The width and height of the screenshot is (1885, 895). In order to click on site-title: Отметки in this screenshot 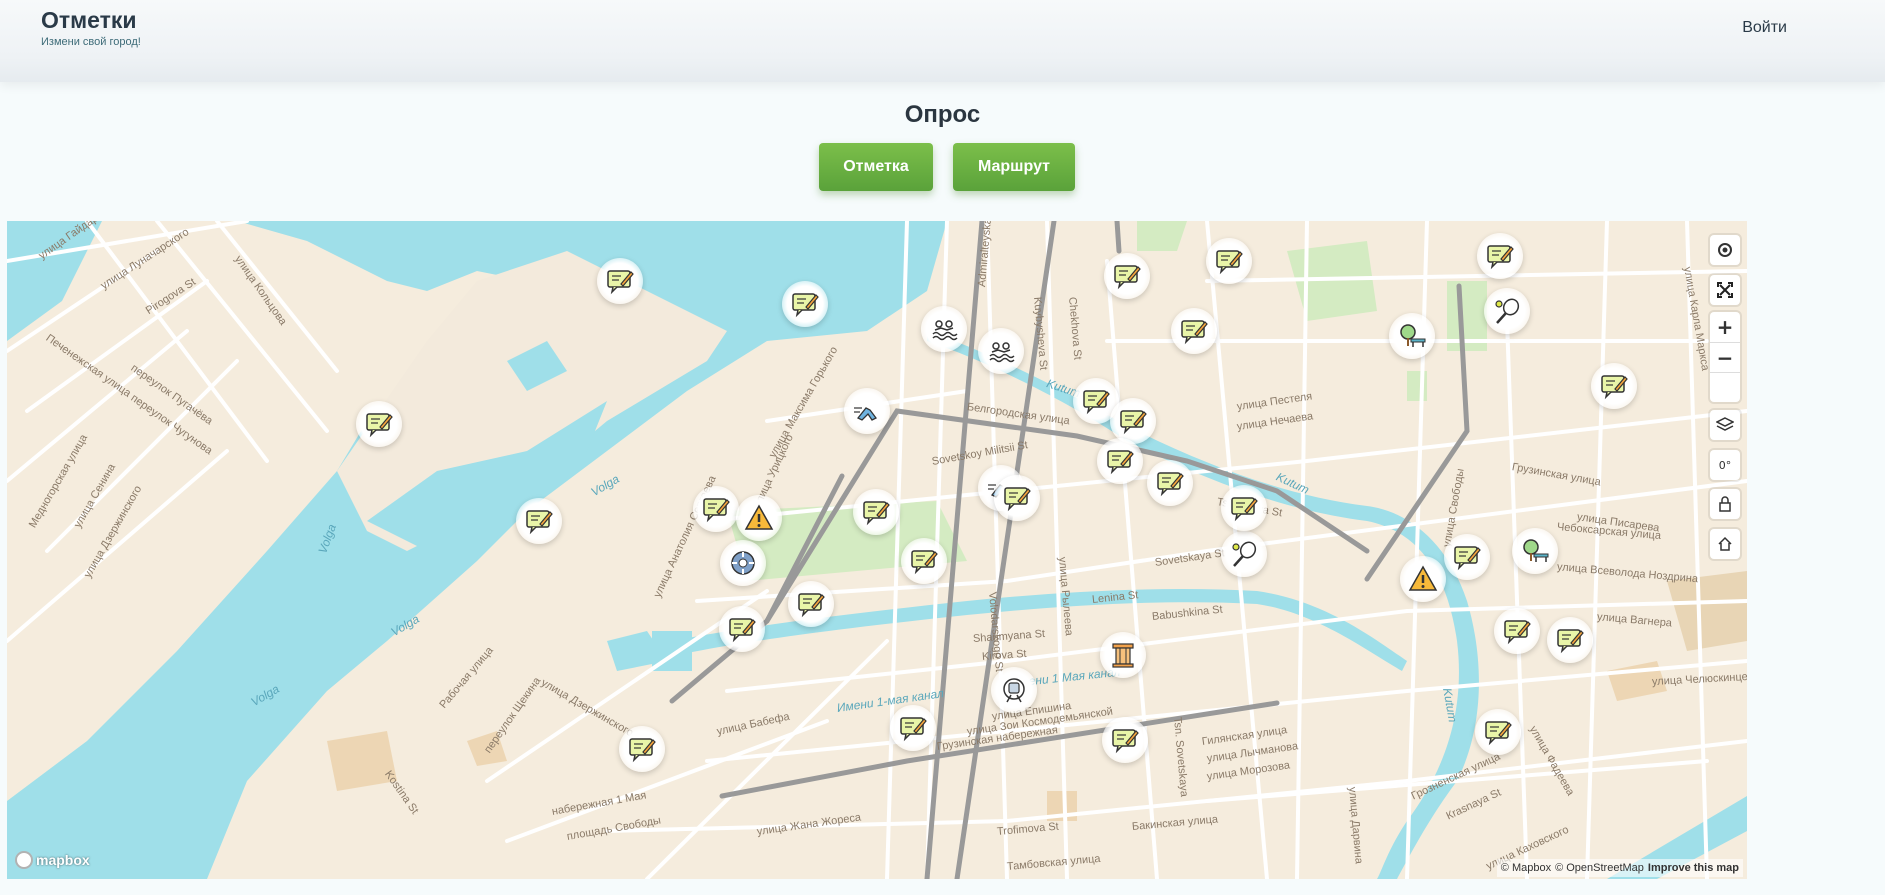, I will do `click(89, 20)`.